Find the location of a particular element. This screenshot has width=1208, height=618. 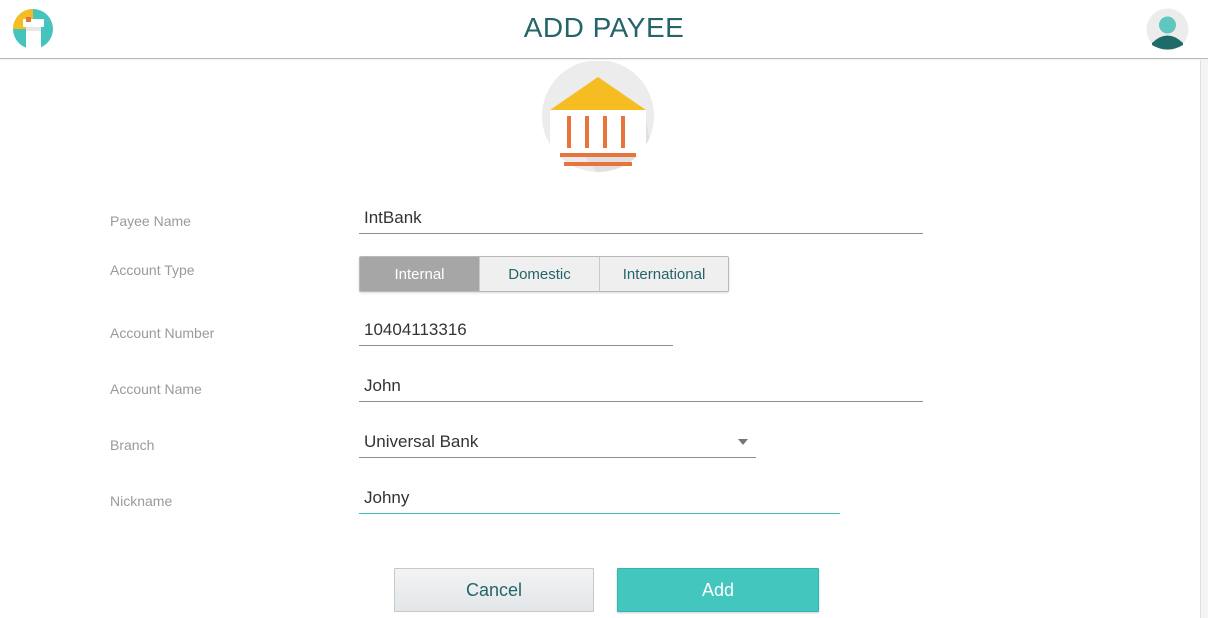

nickname-field is located at coordinates (599, 499).